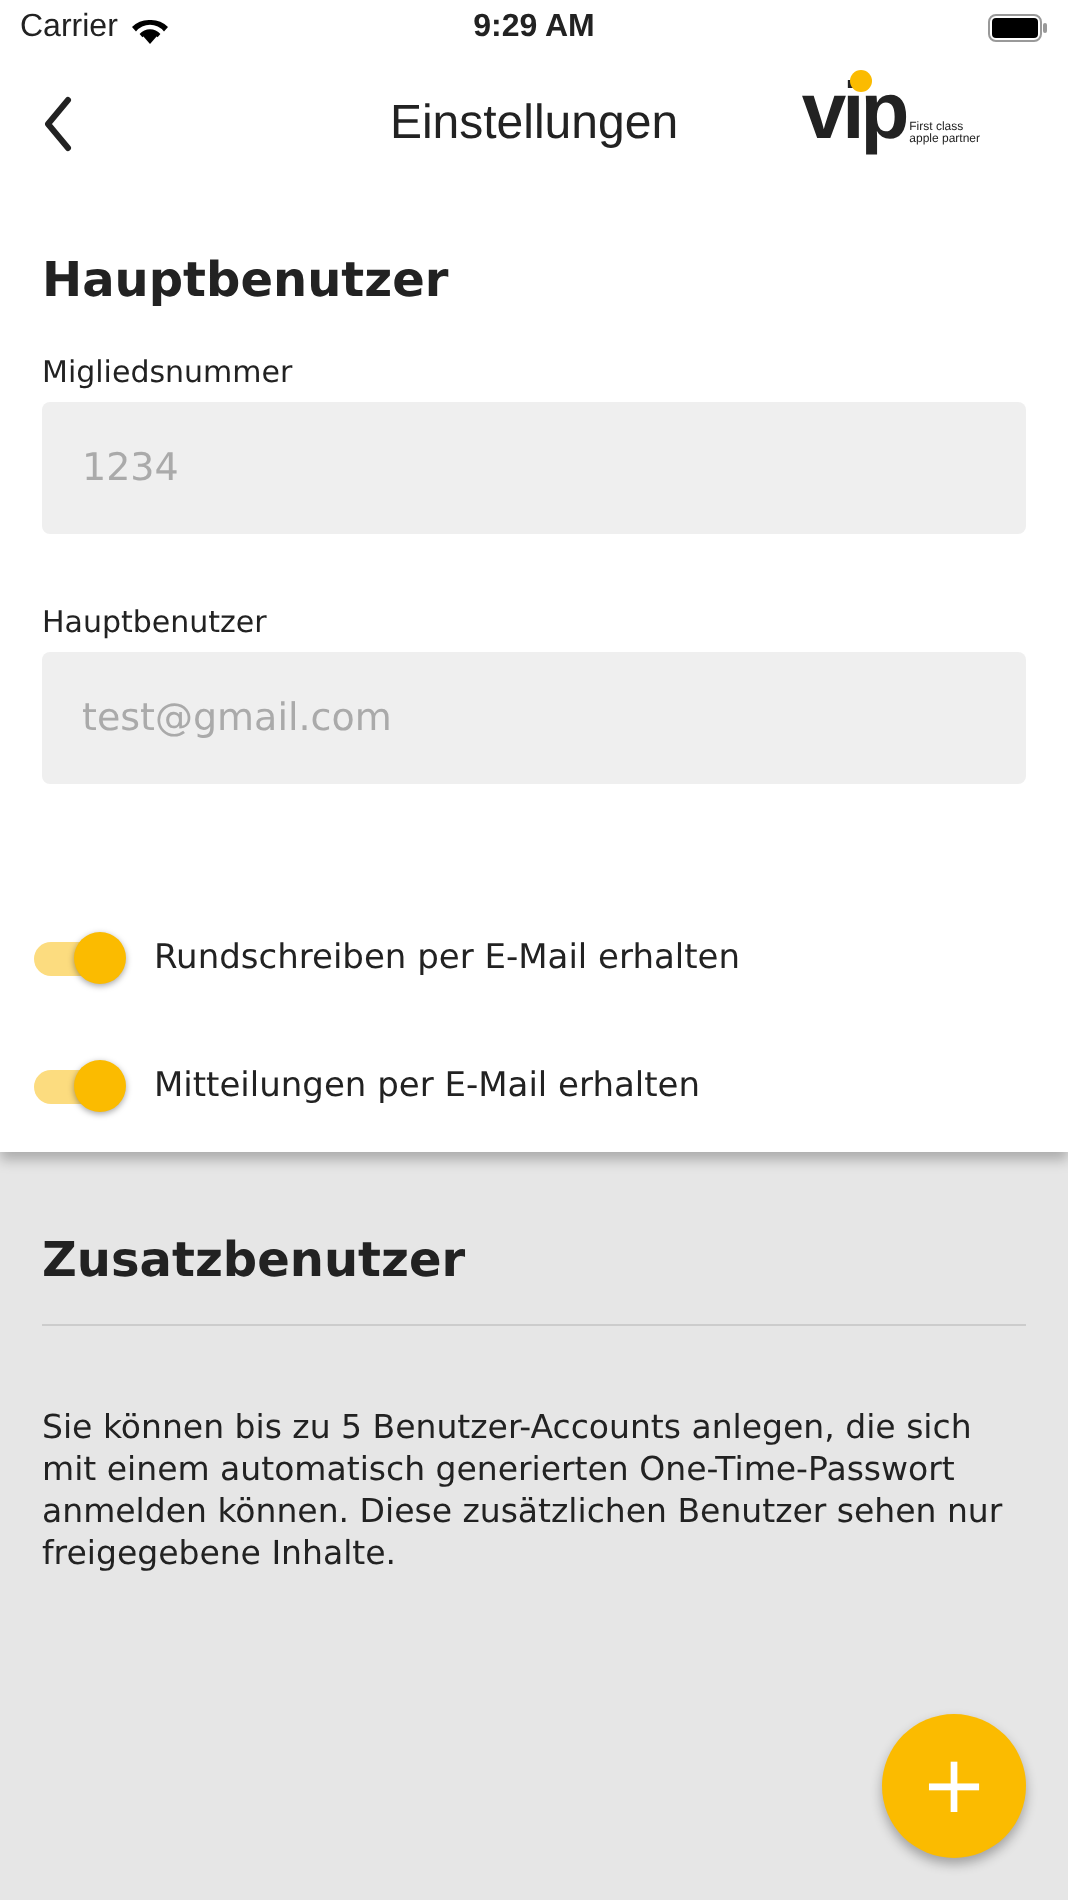 Image resolution: width=1068 pixels, height=1900 pixels. I want to click on screen-title: Einstellungen, so click(534, 123).